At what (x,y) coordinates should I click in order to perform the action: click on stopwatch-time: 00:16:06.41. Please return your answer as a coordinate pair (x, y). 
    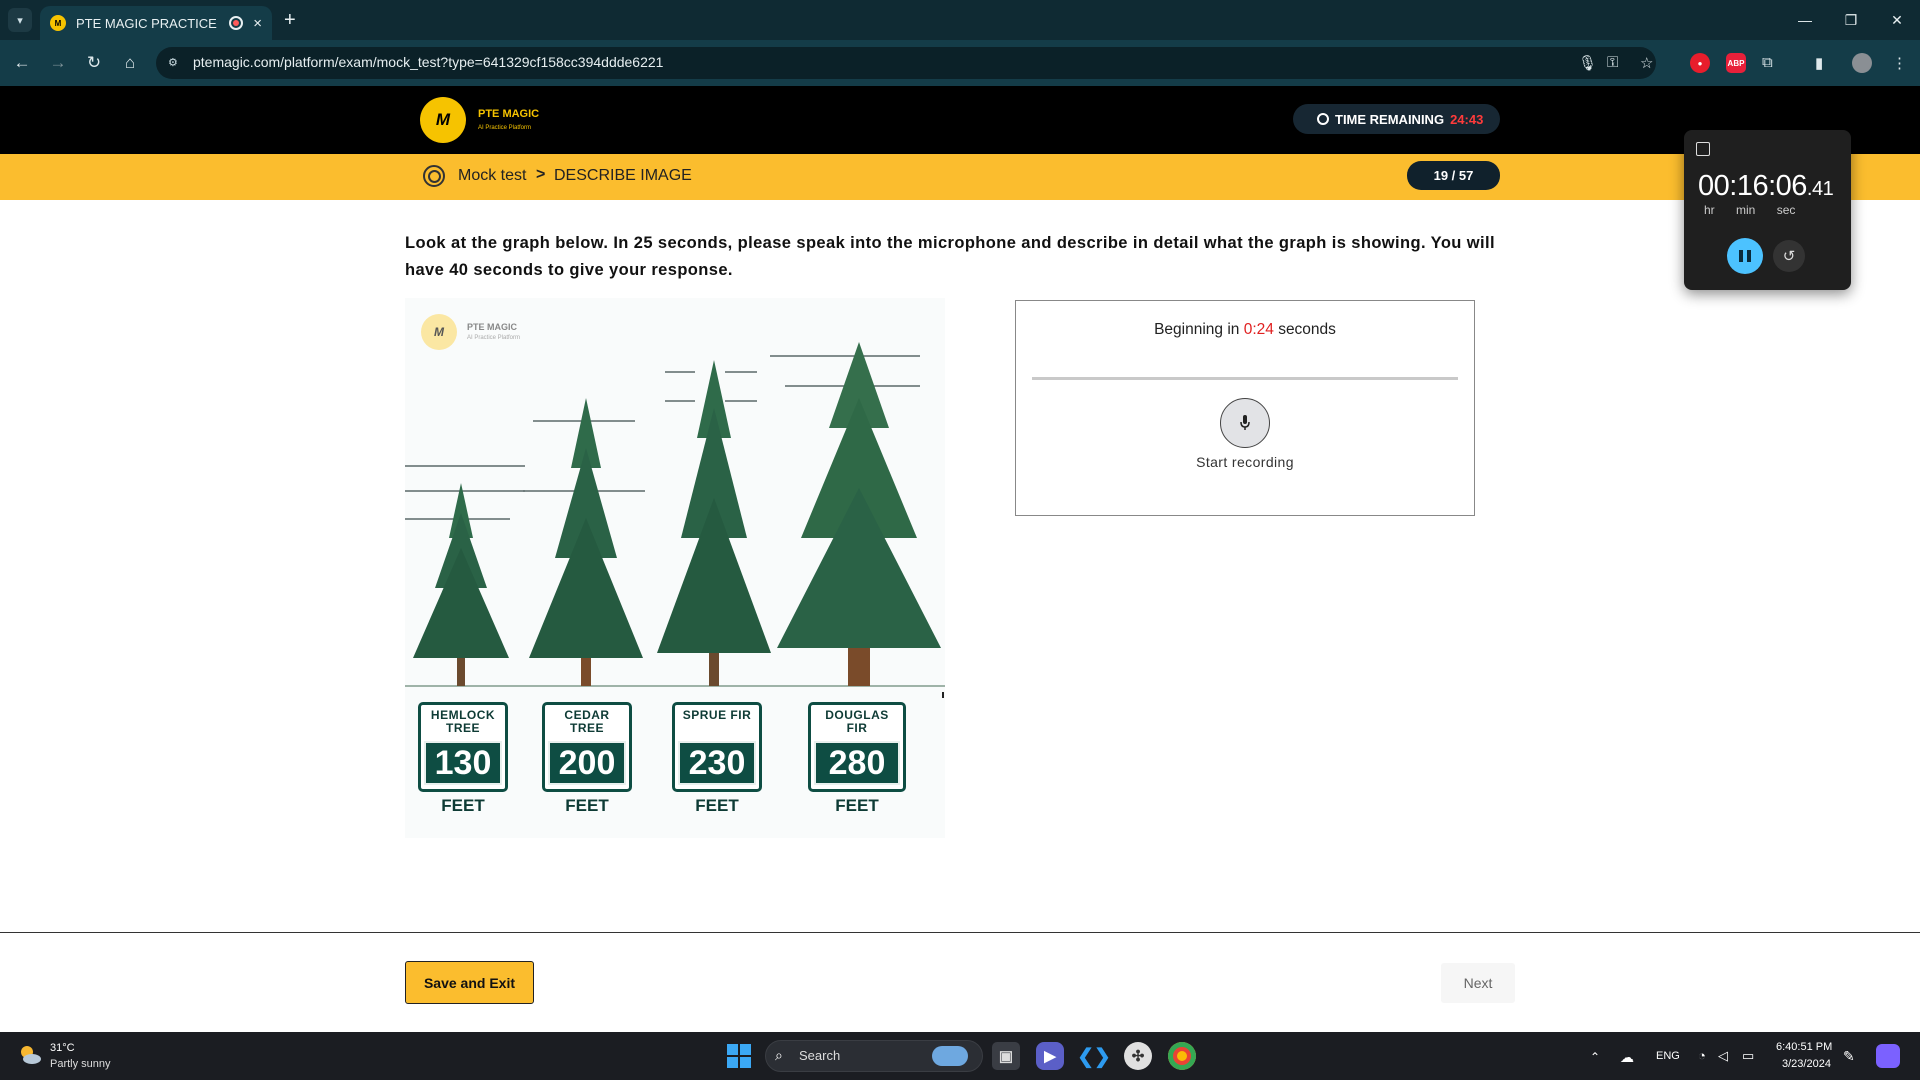
    Looking at the image, I should click on (1766, 186).